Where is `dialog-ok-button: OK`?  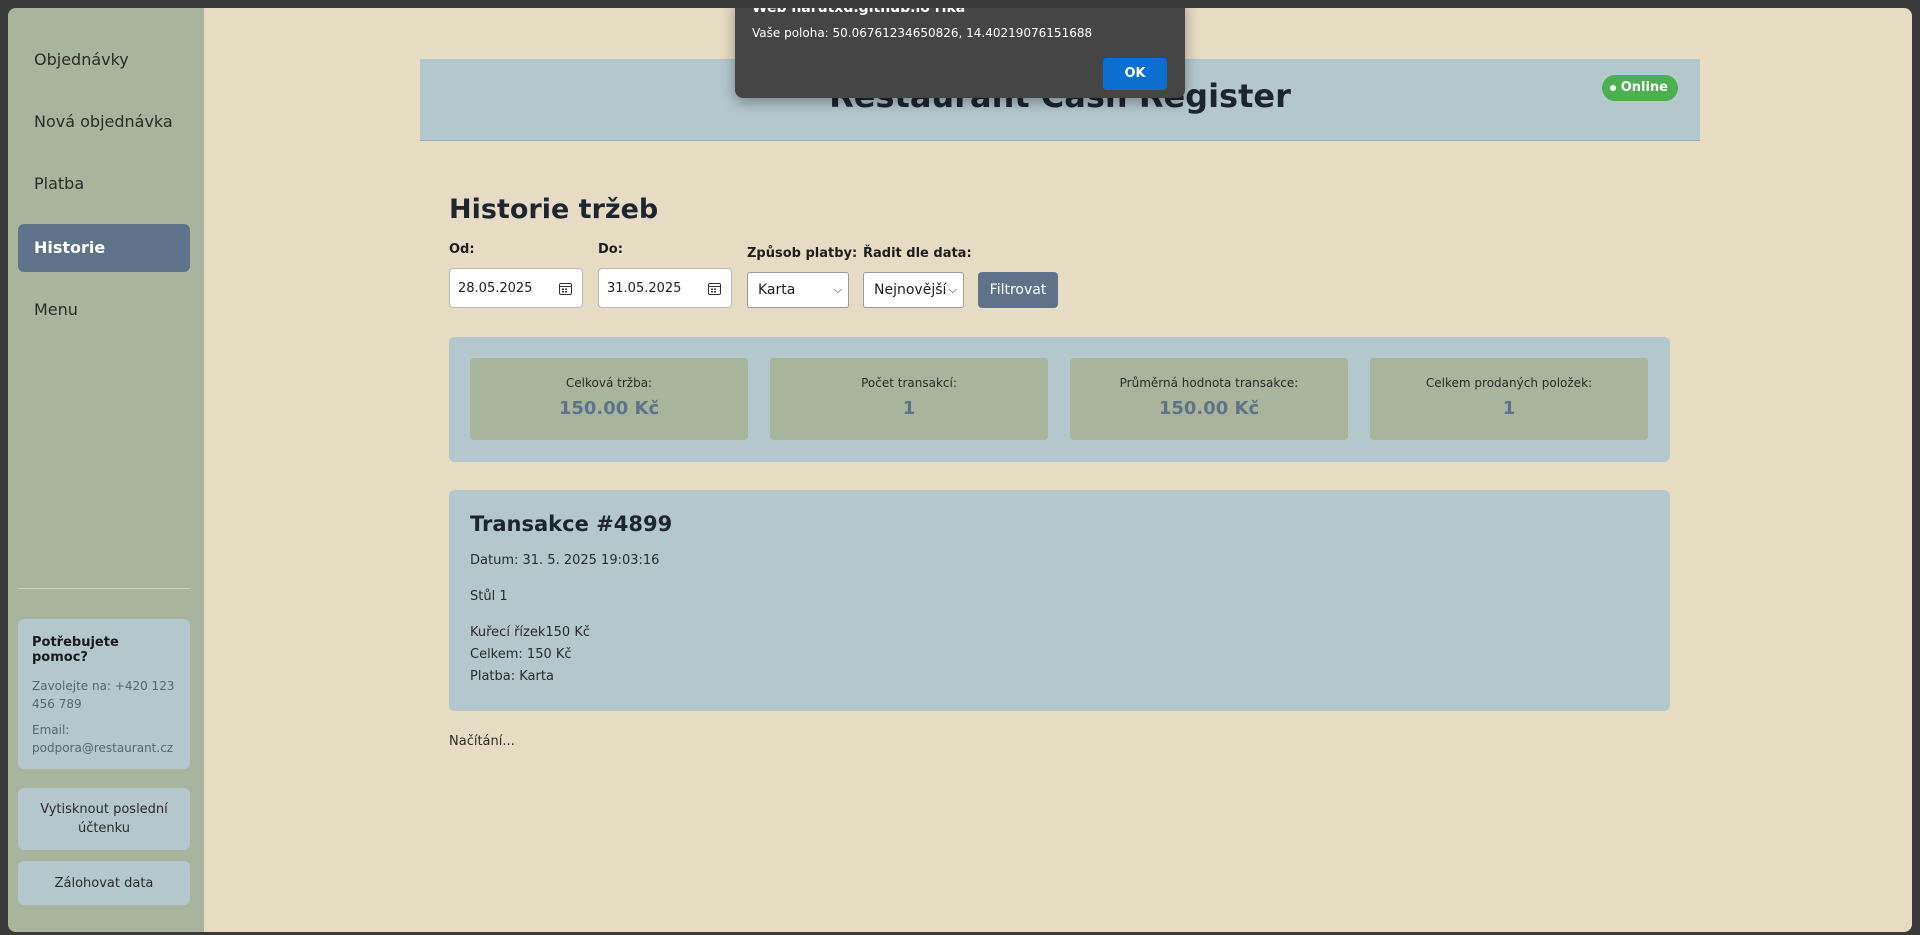 dialog-ok-button: OK is located at coordinates (1135, 74).